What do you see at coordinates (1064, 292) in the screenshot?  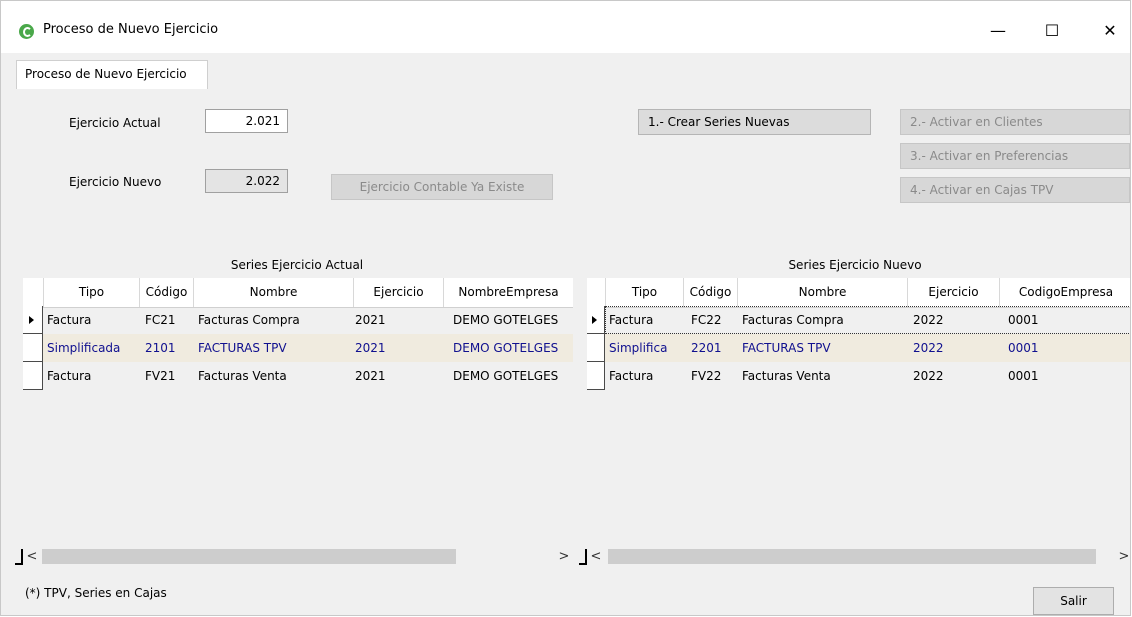 I see `column-header-codigo-empresa: CodigoEmpresa` at bounding box center [1064, 292].